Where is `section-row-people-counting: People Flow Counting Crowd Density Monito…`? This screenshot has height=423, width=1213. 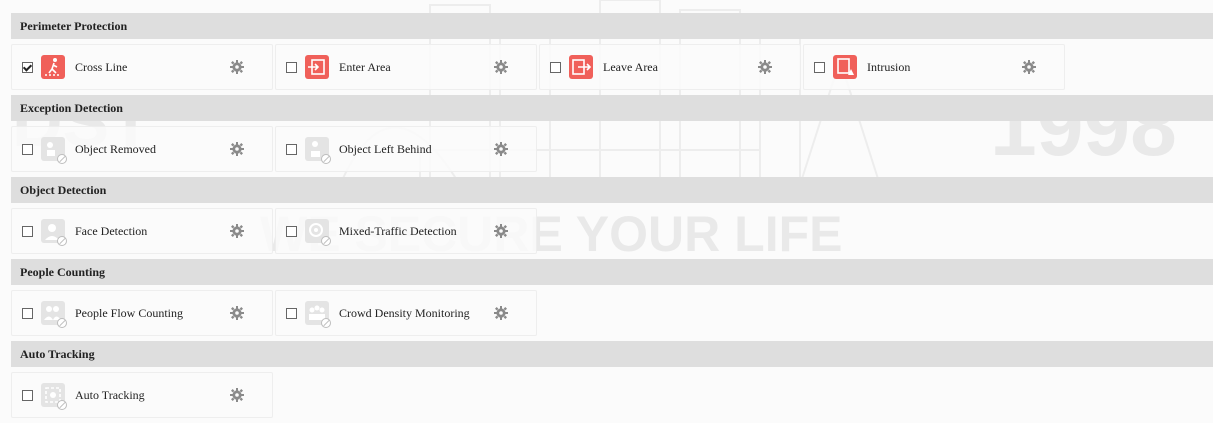
section-row-people-counting: People Flow Counting Crowd Density Monito… is located at coordinates (612, 313).